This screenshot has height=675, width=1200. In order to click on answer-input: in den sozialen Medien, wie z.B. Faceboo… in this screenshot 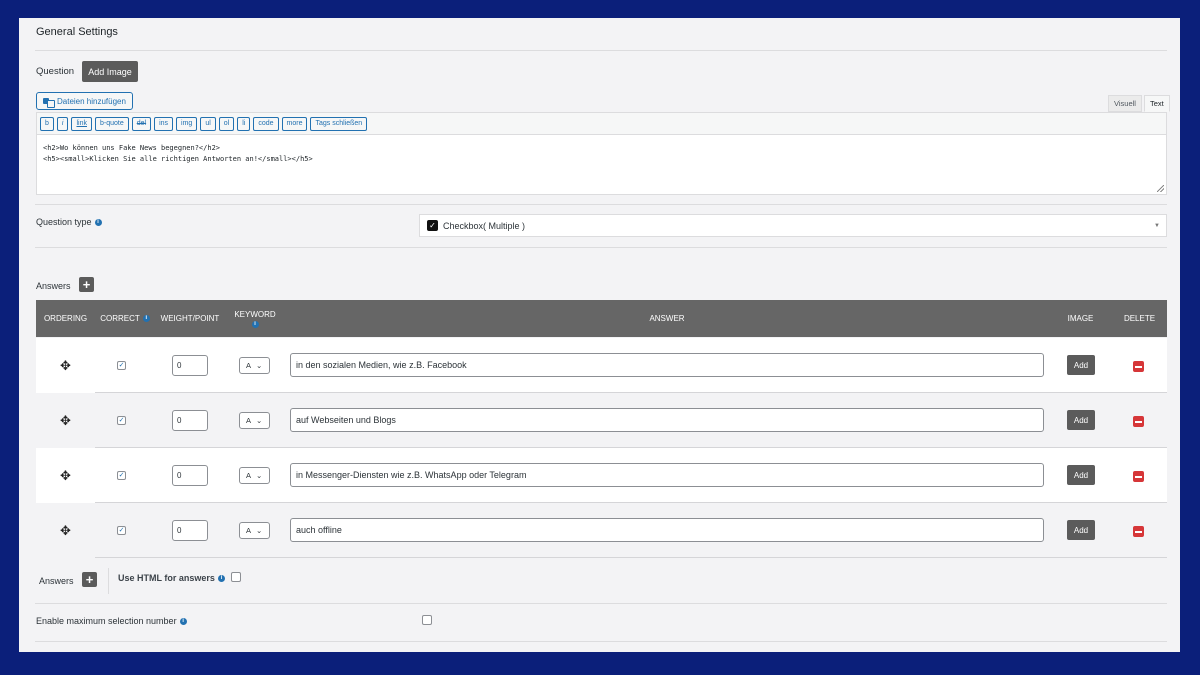, I will do `click(667, 365)`.